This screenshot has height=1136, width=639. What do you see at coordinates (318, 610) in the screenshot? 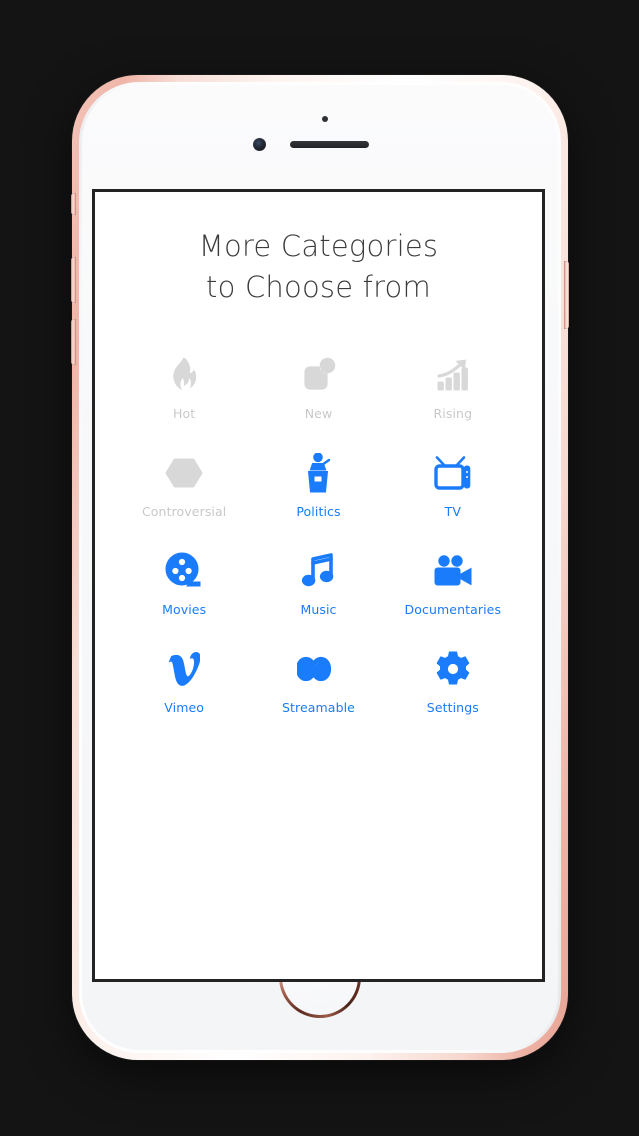
I see `category-label: Music` at bounding box center [318, 610].